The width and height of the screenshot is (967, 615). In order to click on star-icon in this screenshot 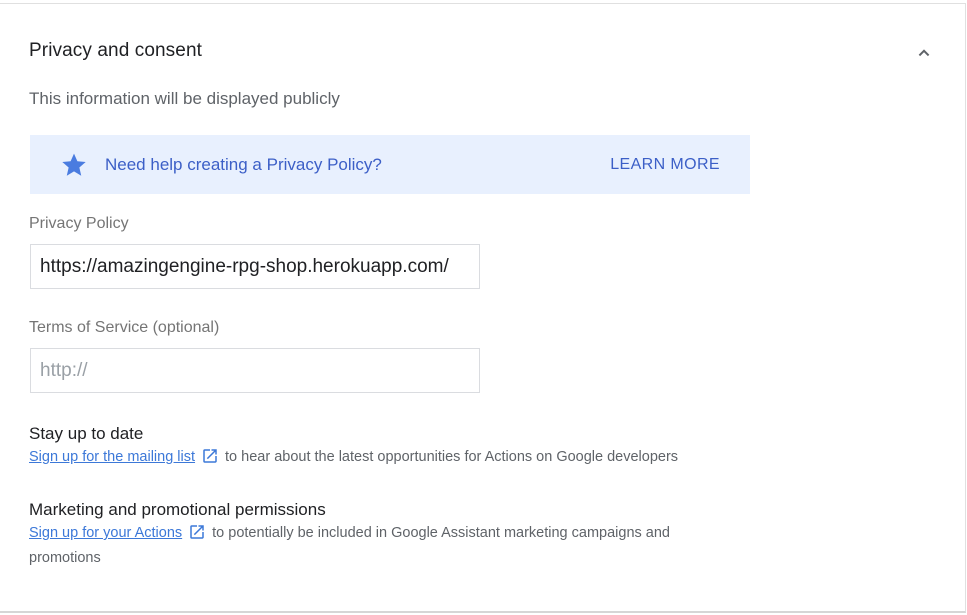, I will do `click(74, 164)`.